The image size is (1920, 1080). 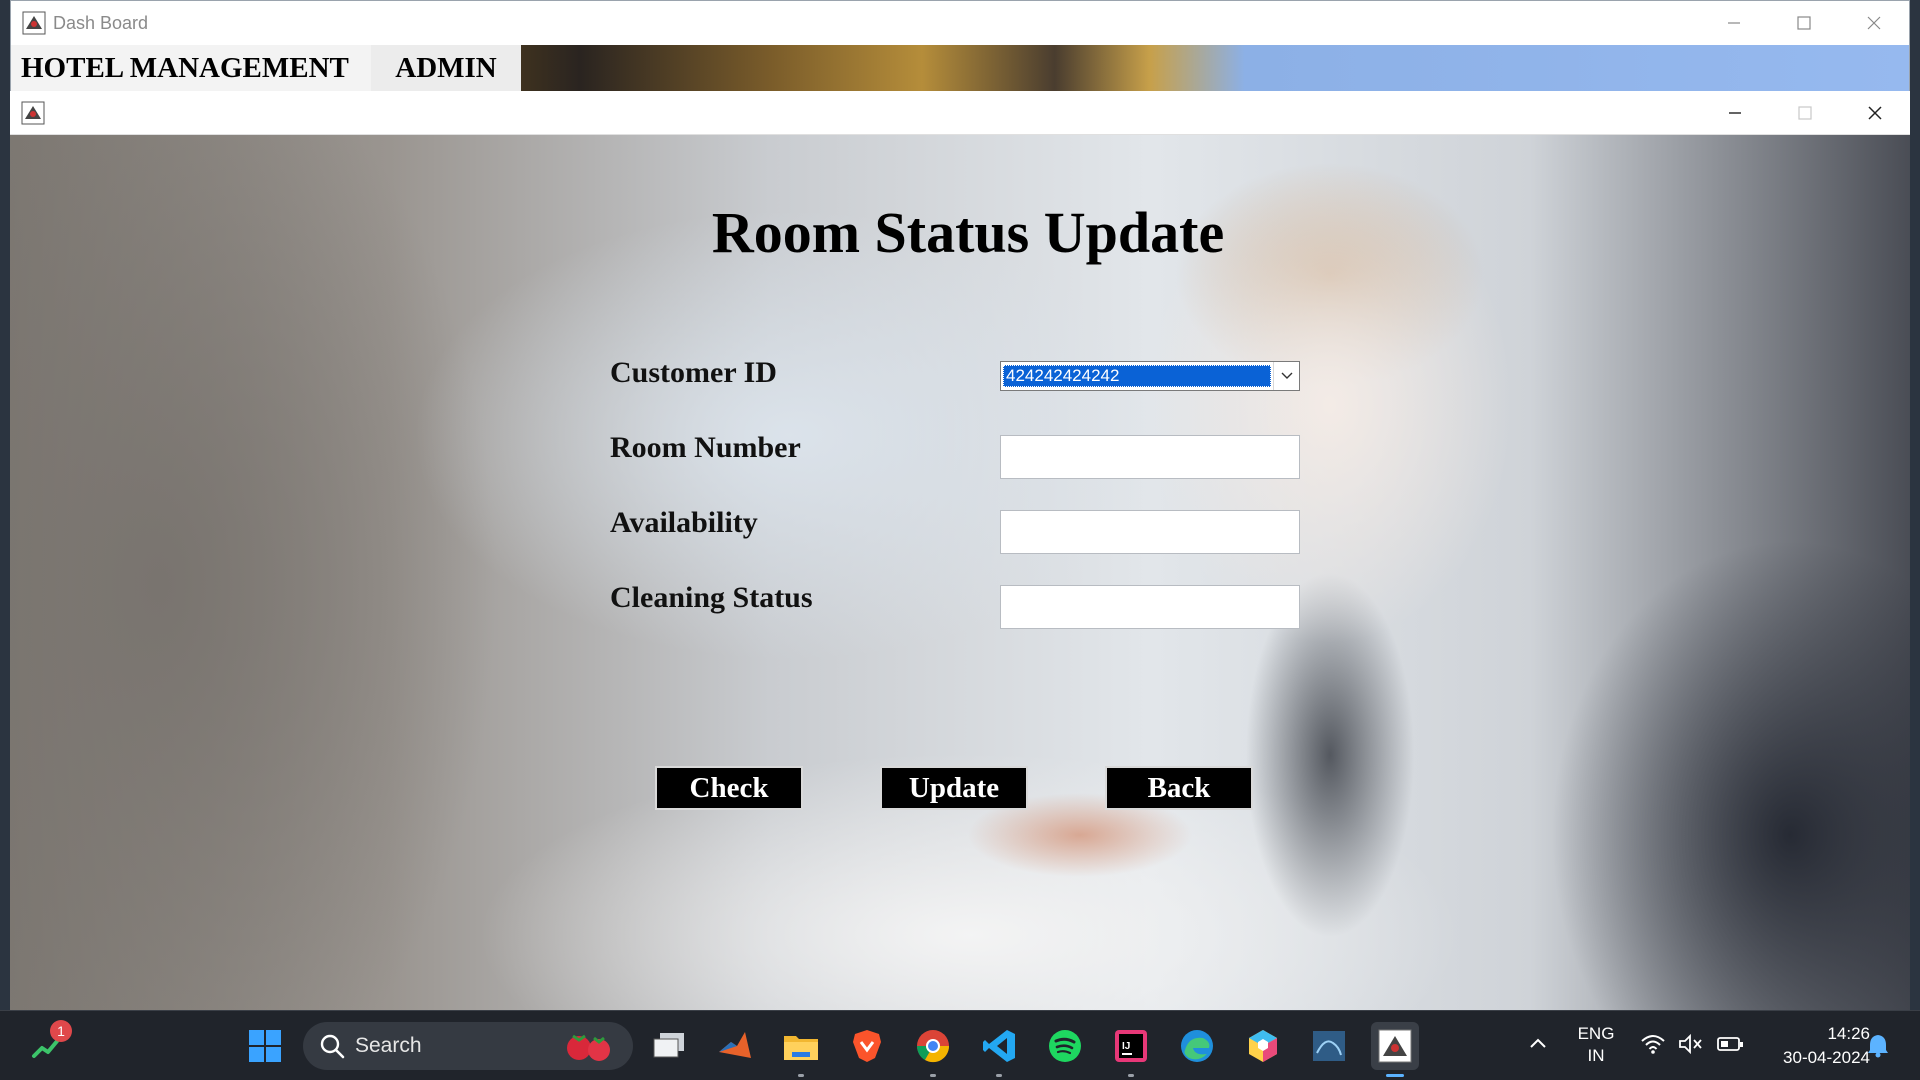 I want to click on back-button: Back, so click(x=1179, y=788).